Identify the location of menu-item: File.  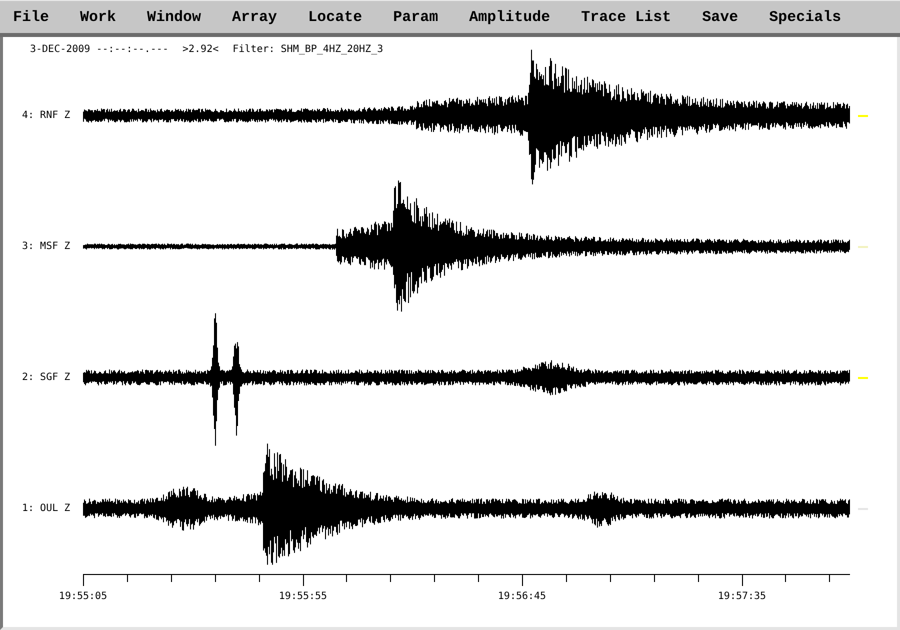
(31, 17).